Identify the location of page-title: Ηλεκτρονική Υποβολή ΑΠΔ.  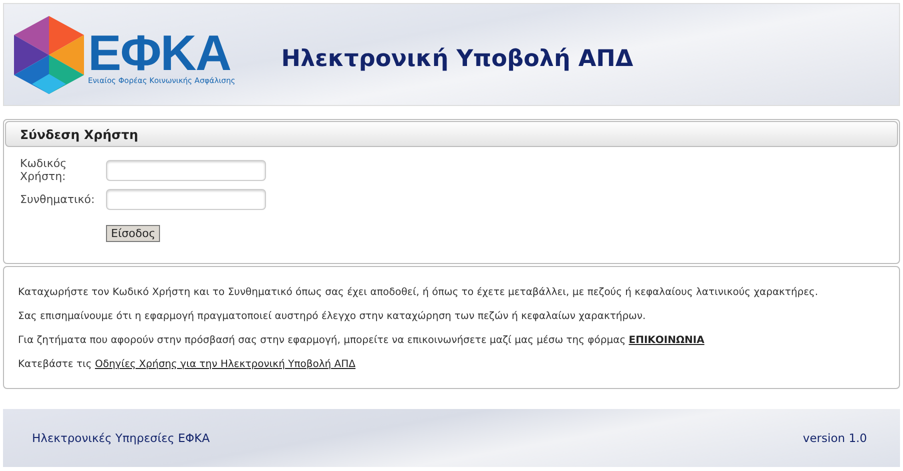
(457, 59).